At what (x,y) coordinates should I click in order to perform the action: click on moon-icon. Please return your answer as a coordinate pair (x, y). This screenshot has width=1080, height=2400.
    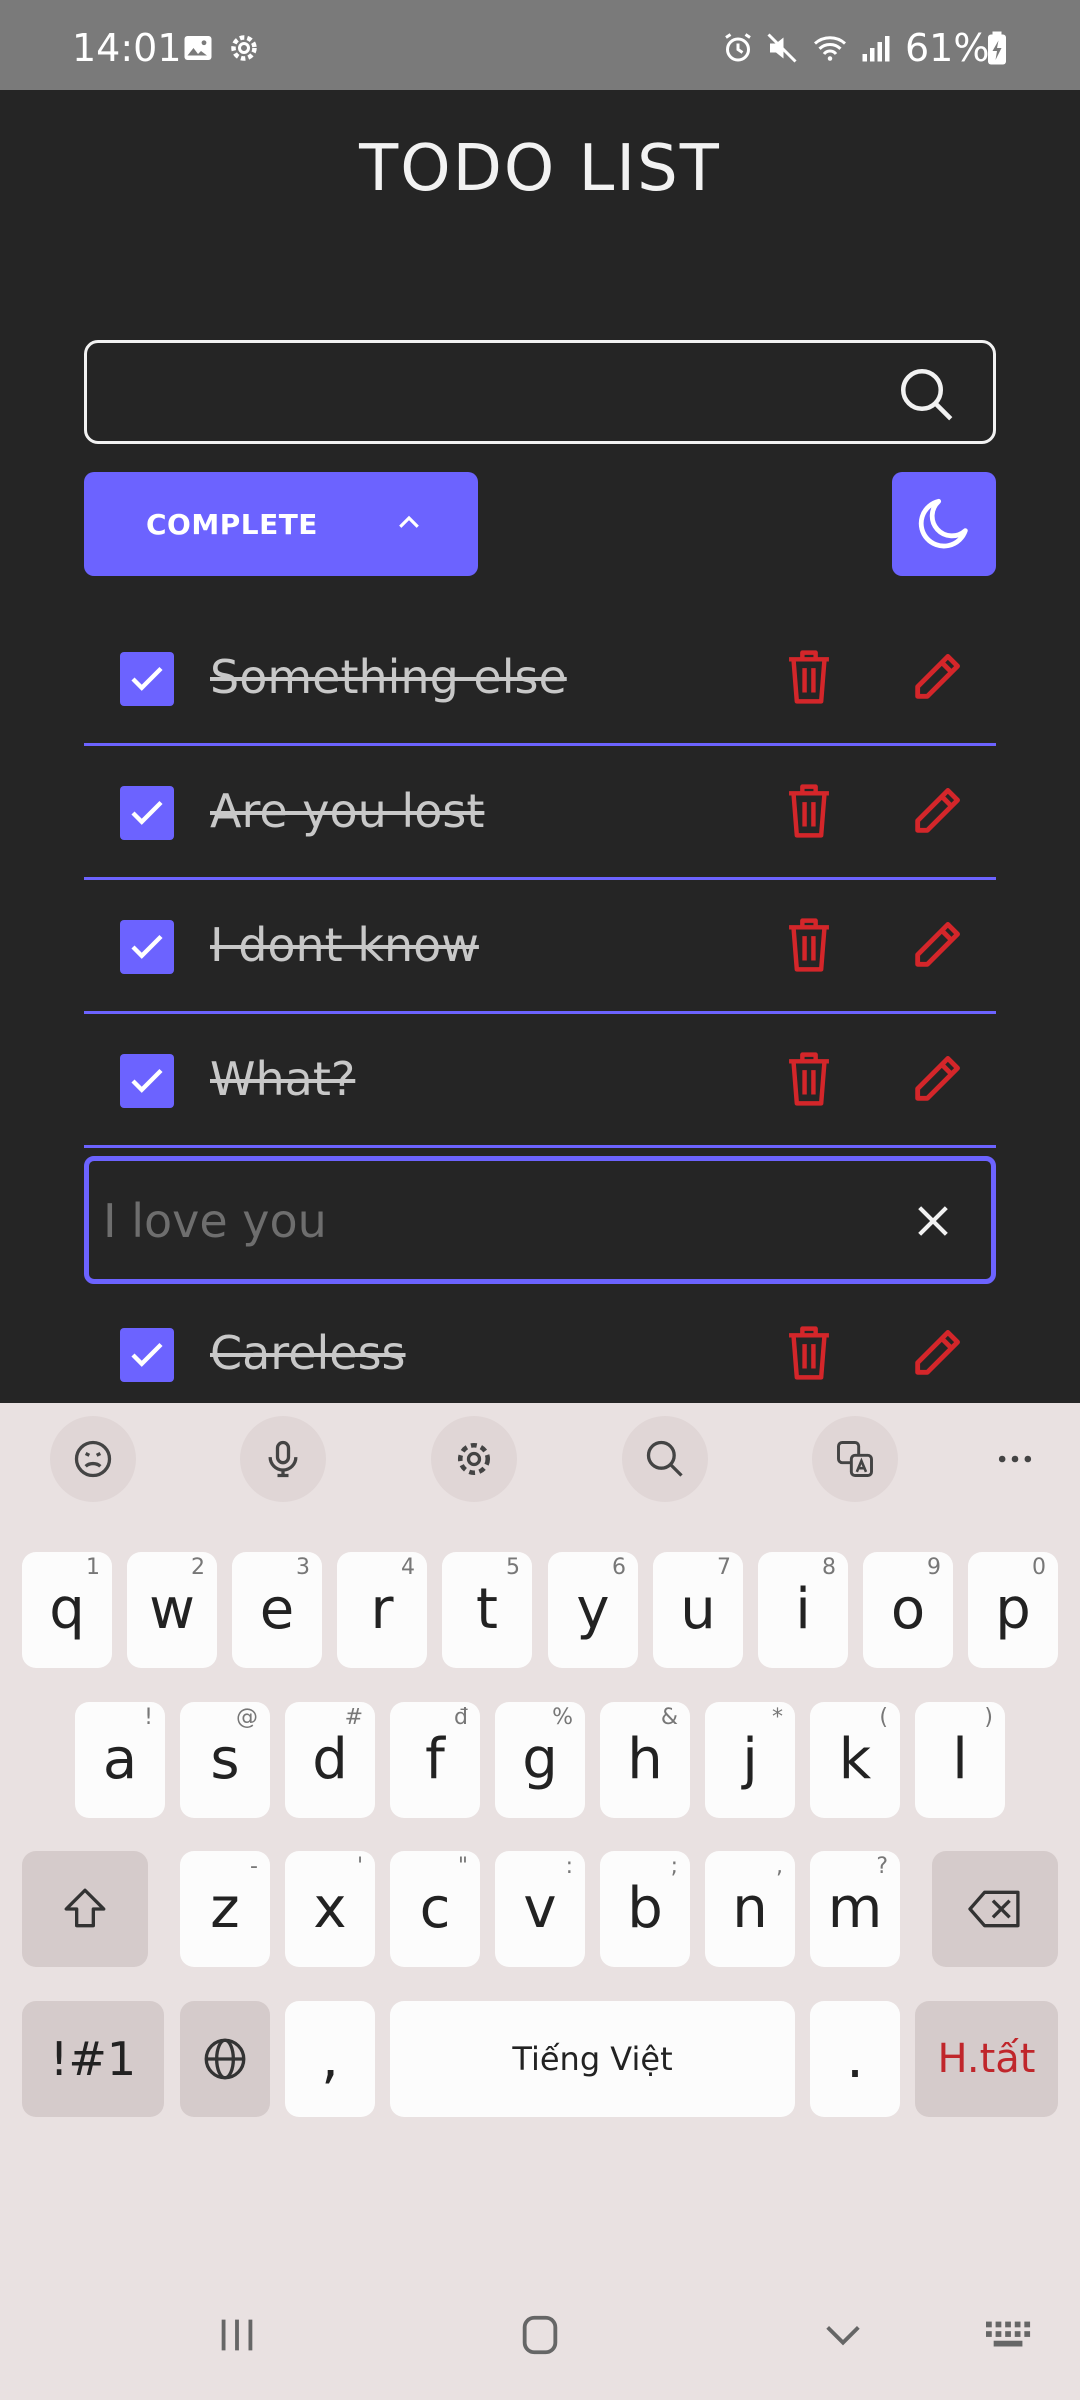
    Looking at the image, I should click on (943, 523).